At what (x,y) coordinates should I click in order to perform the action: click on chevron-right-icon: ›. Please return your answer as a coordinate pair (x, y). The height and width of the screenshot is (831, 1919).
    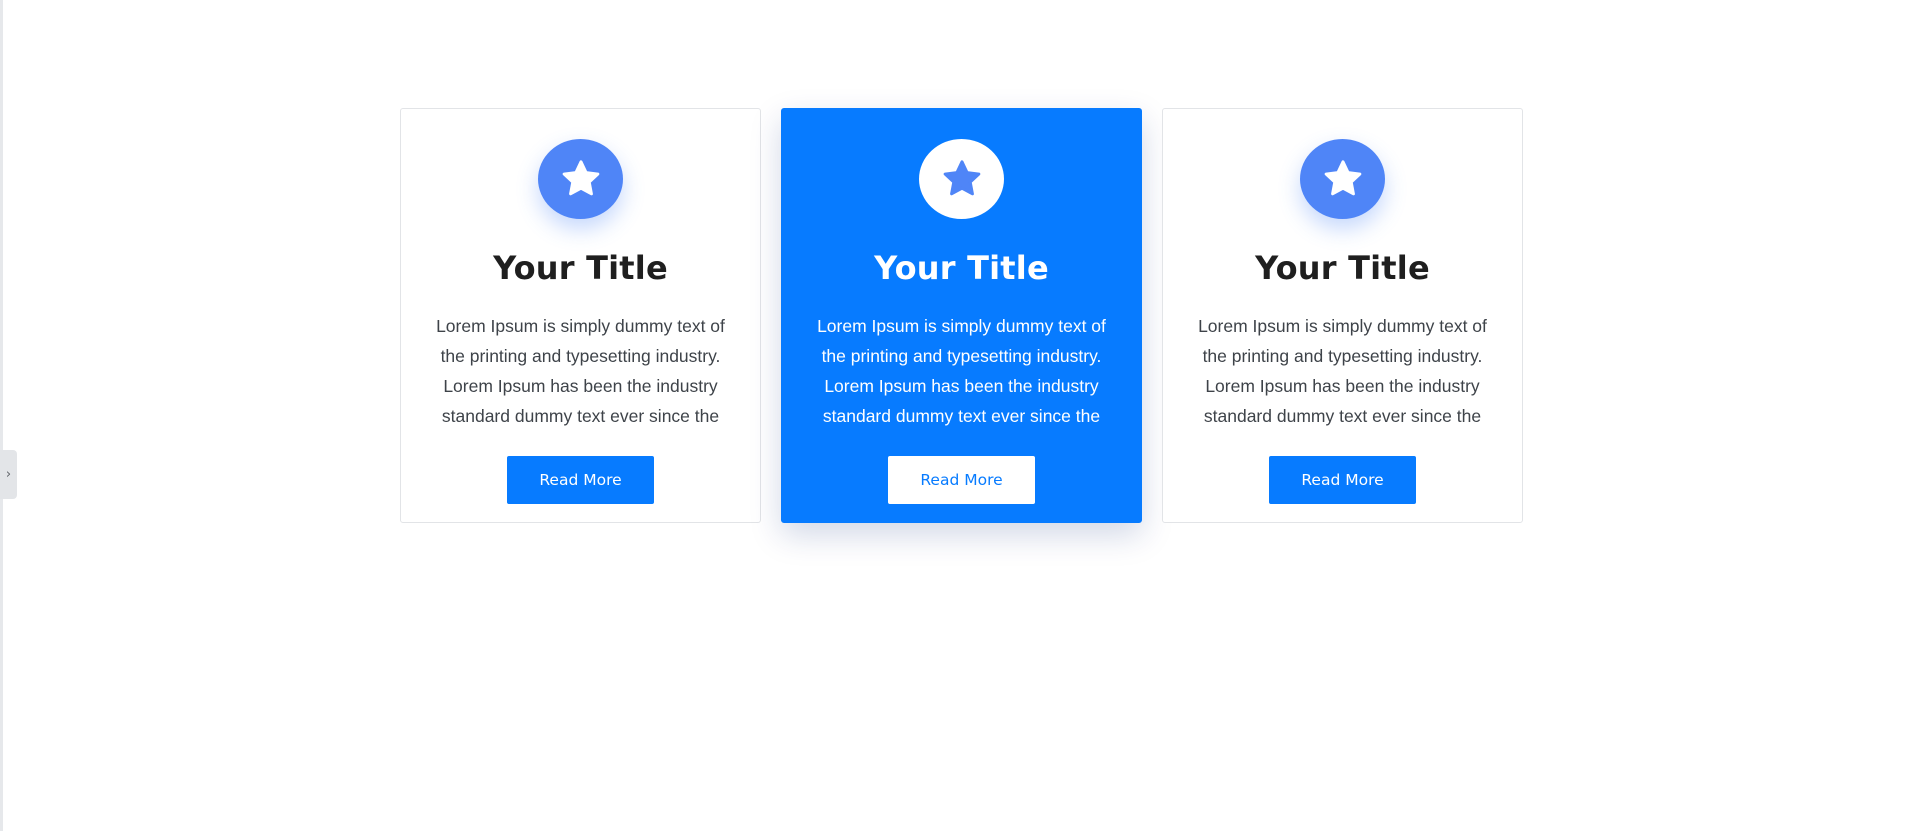
    Looking at the image, I should click on (8, 474).